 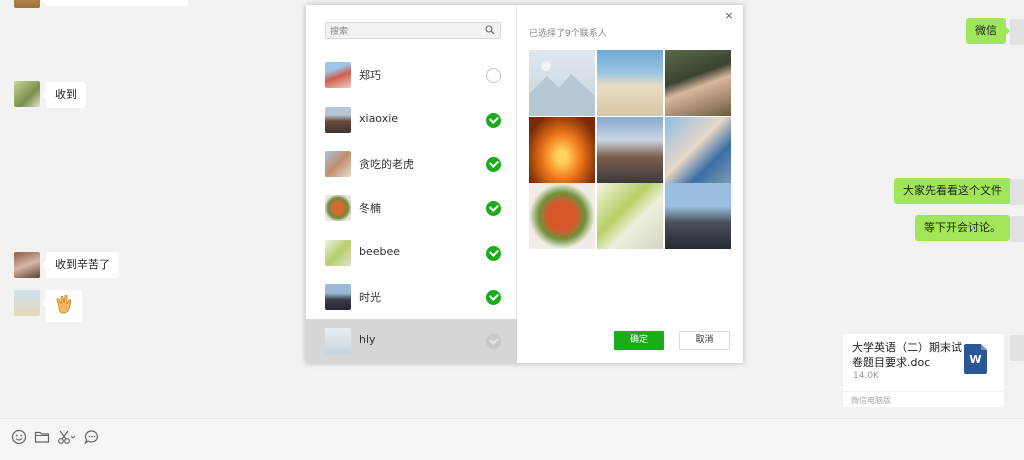 I want to click on contact-item: xiaoxie, so click(x=411, y=120).